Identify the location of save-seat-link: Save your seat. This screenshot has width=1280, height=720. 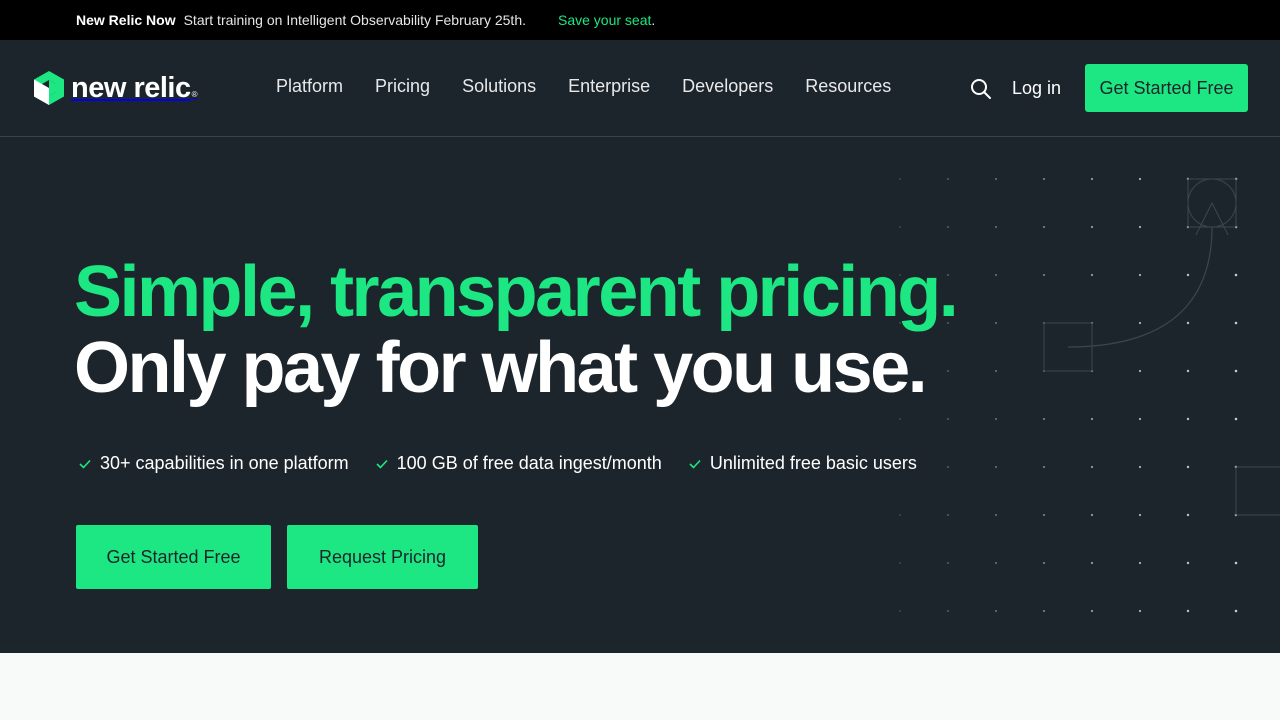
(604, 20).